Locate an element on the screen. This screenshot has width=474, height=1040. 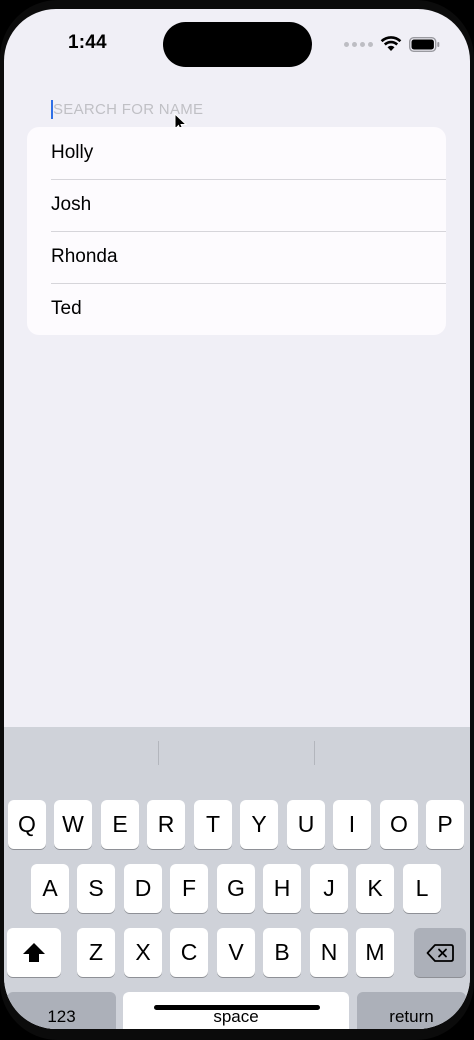
key-p: P is located at coordinates (445, 824).